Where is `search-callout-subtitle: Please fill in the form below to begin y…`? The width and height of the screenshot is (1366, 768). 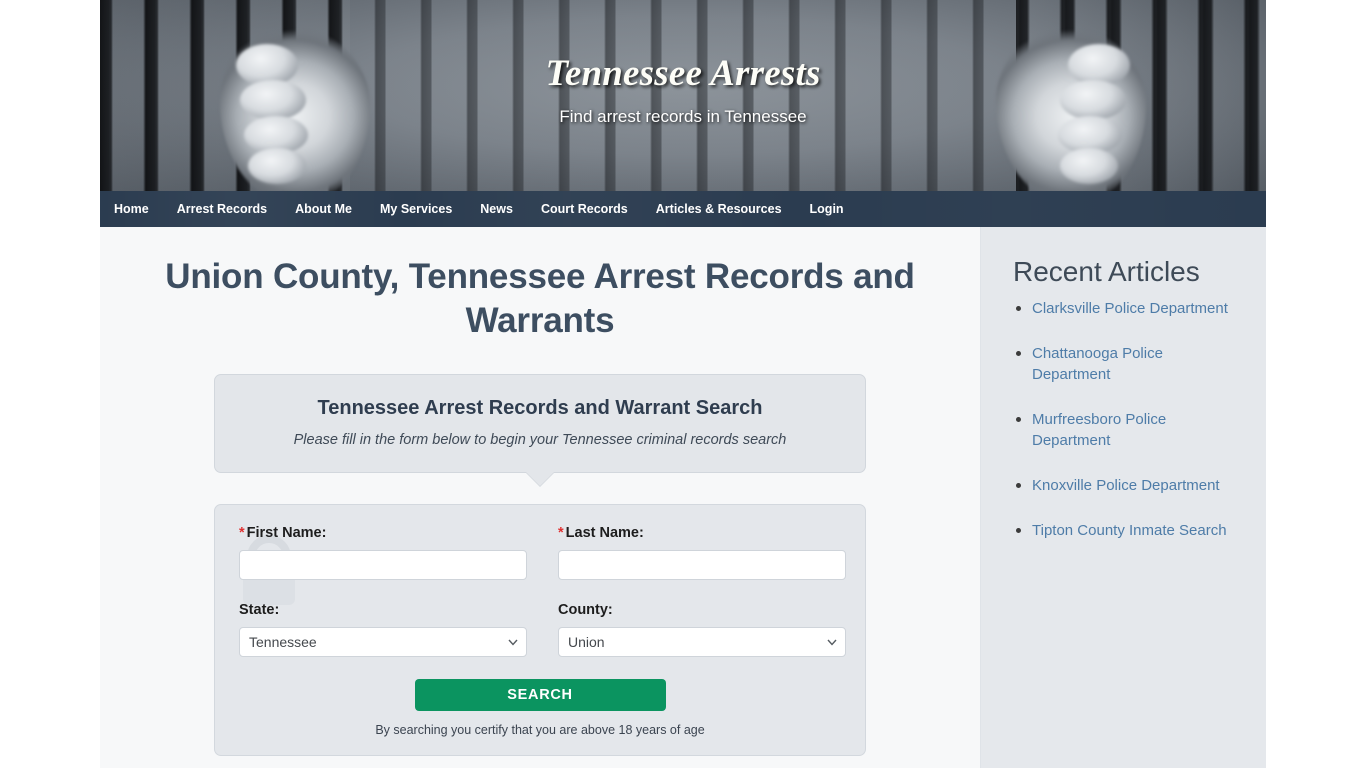
search-callout-subtitle: Please fill in the form below to begin y… is located at coordinates (540, 440).